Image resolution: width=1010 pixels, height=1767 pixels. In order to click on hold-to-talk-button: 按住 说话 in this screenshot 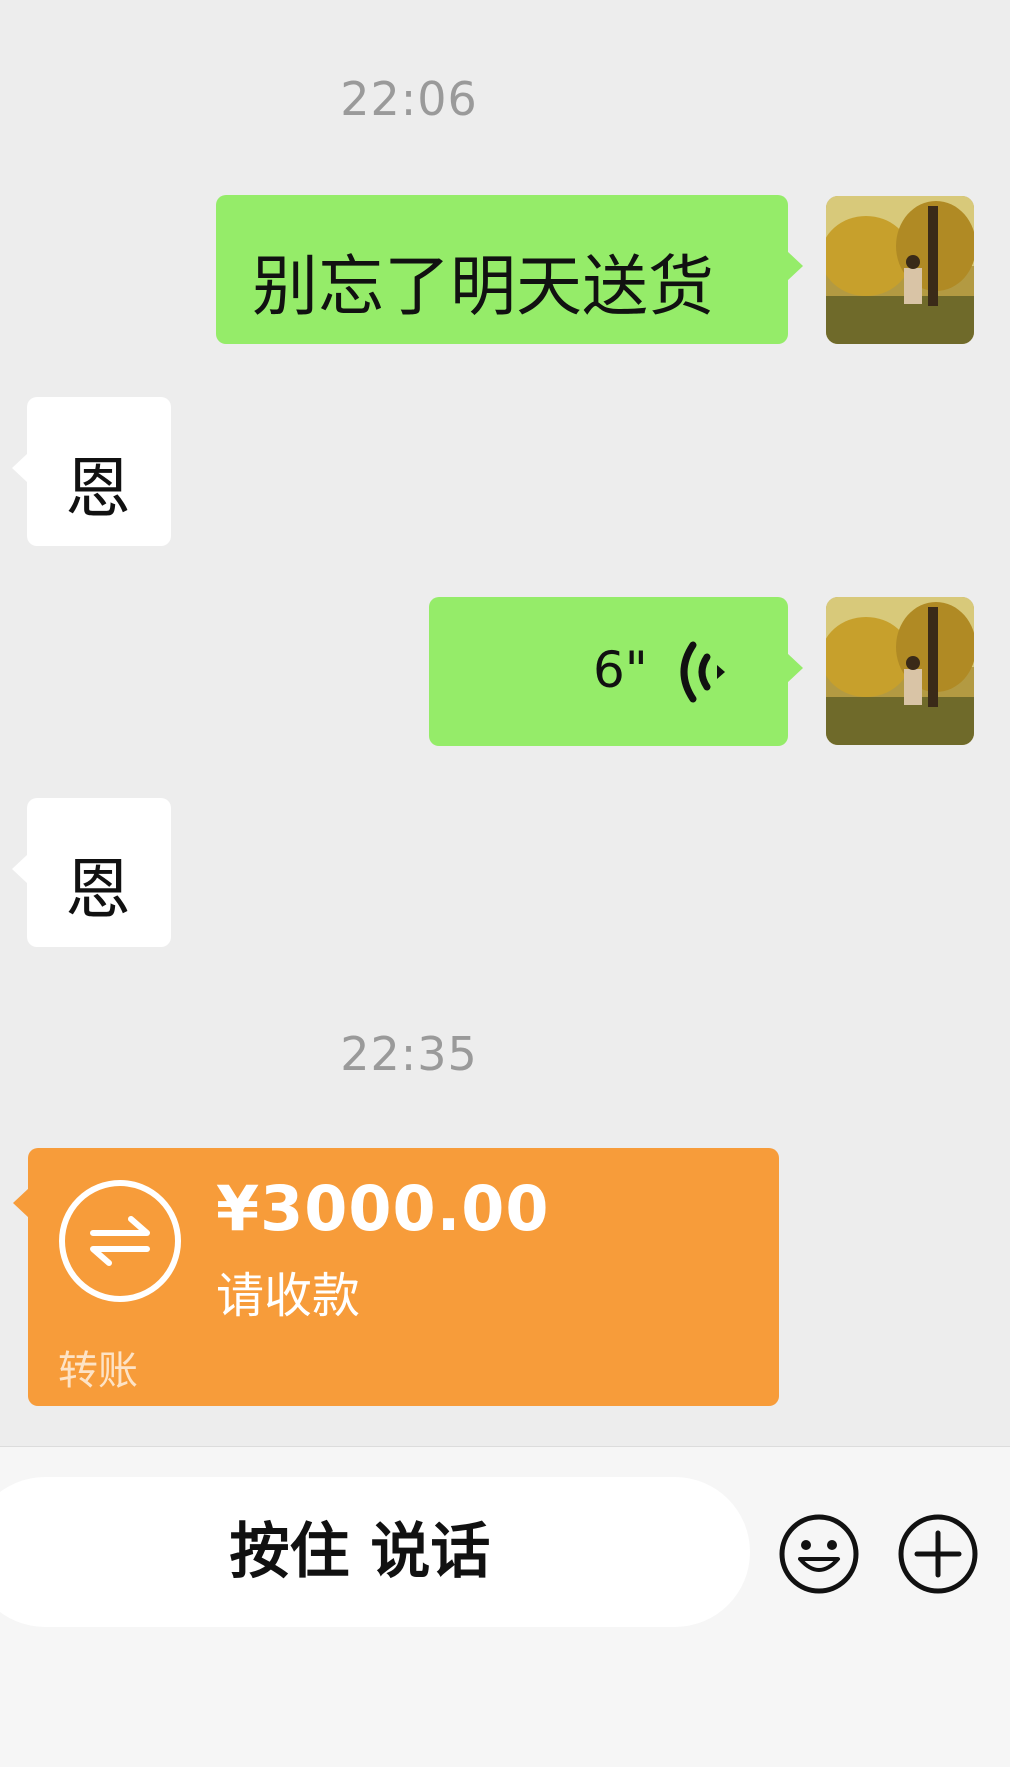, I will do `click(375, 1552)`.